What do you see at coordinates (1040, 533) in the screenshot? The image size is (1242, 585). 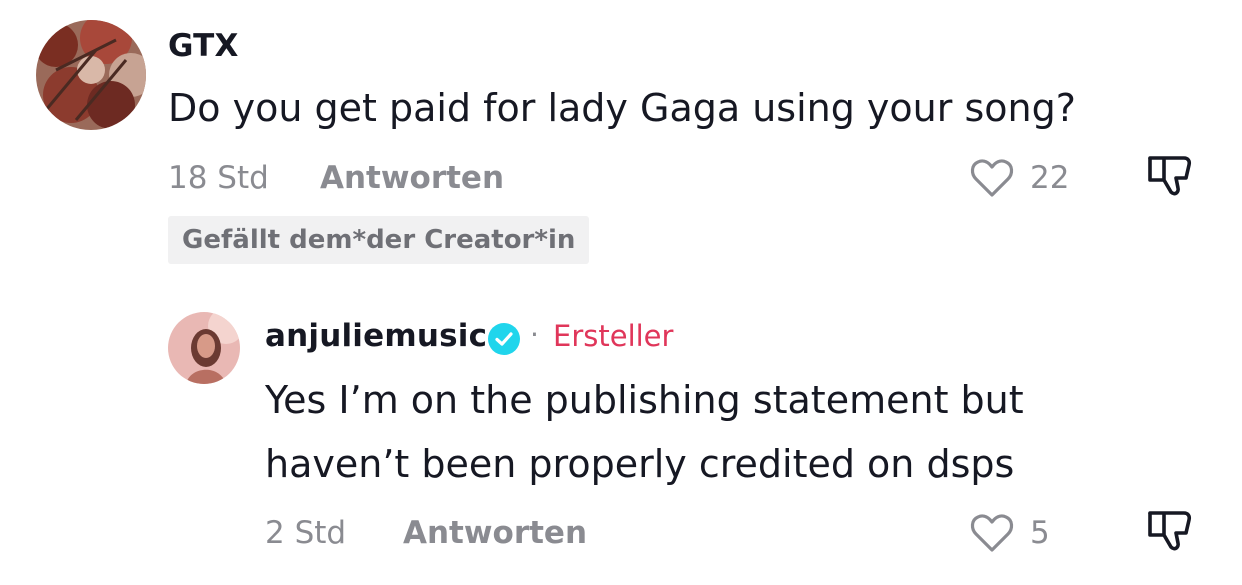 I see `like-count: 5` at bounding box center [1040, 533].